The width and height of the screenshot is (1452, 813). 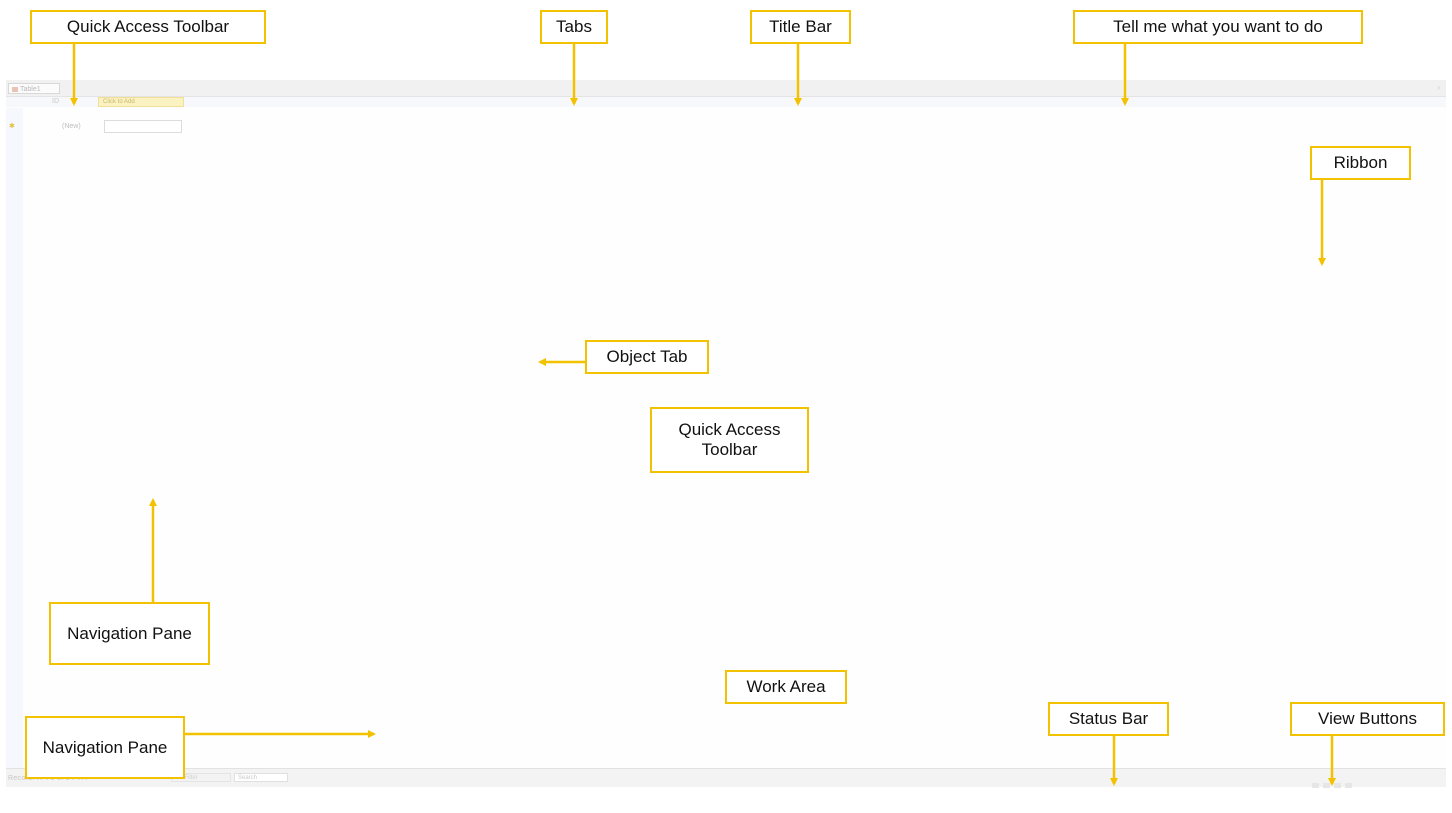 I want to click on callout-quick-access-toolbar-center: Quick Access Toolbar, so click(x=729, y=440).